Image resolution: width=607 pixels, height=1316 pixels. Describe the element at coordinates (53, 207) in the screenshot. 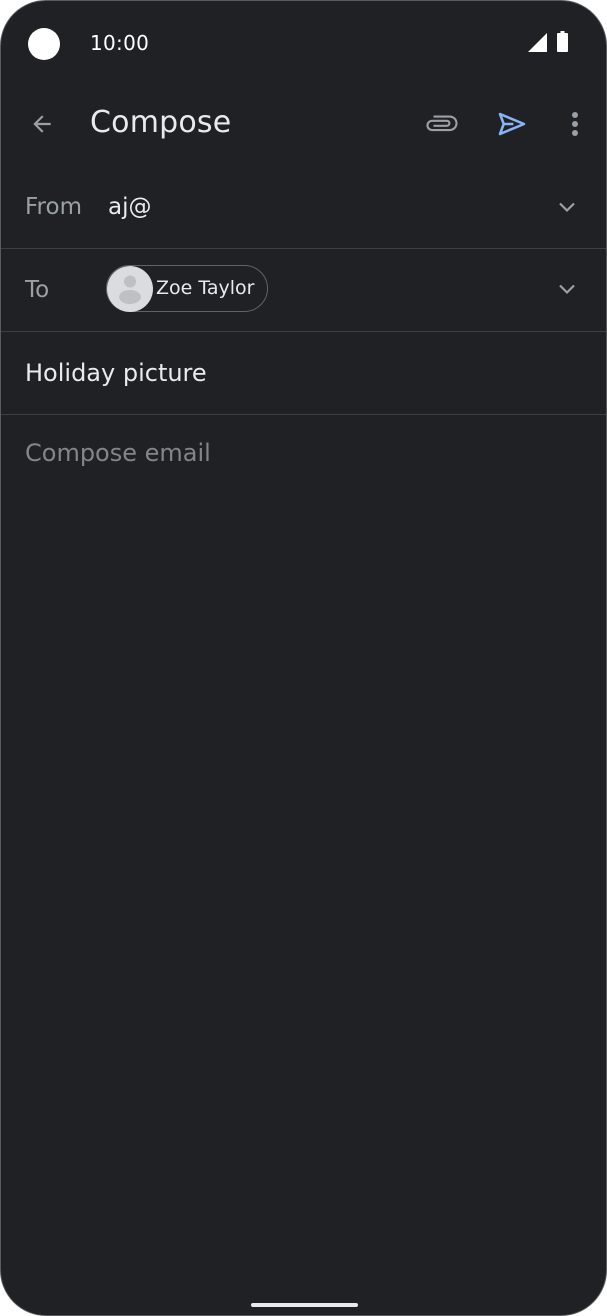

I see `from-label: From` at that location.